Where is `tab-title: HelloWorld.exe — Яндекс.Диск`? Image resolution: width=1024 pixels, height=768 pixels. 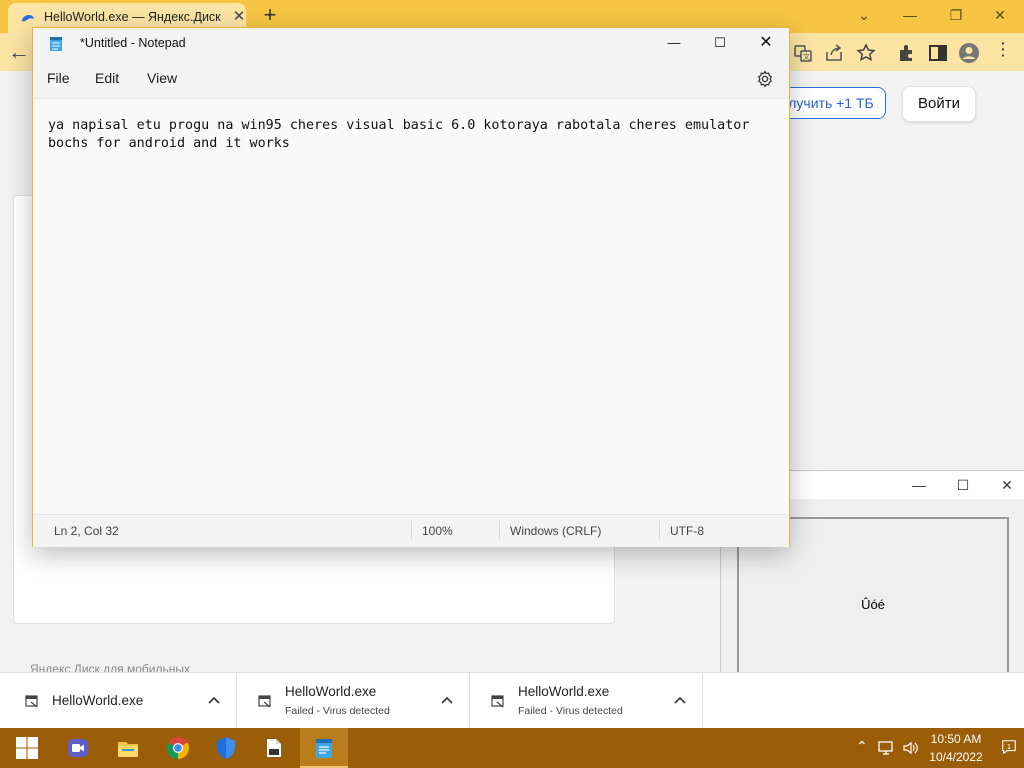
tab-title: HelloWorld.exe — Яндекс.Диск is located at coordinates (132, 17).